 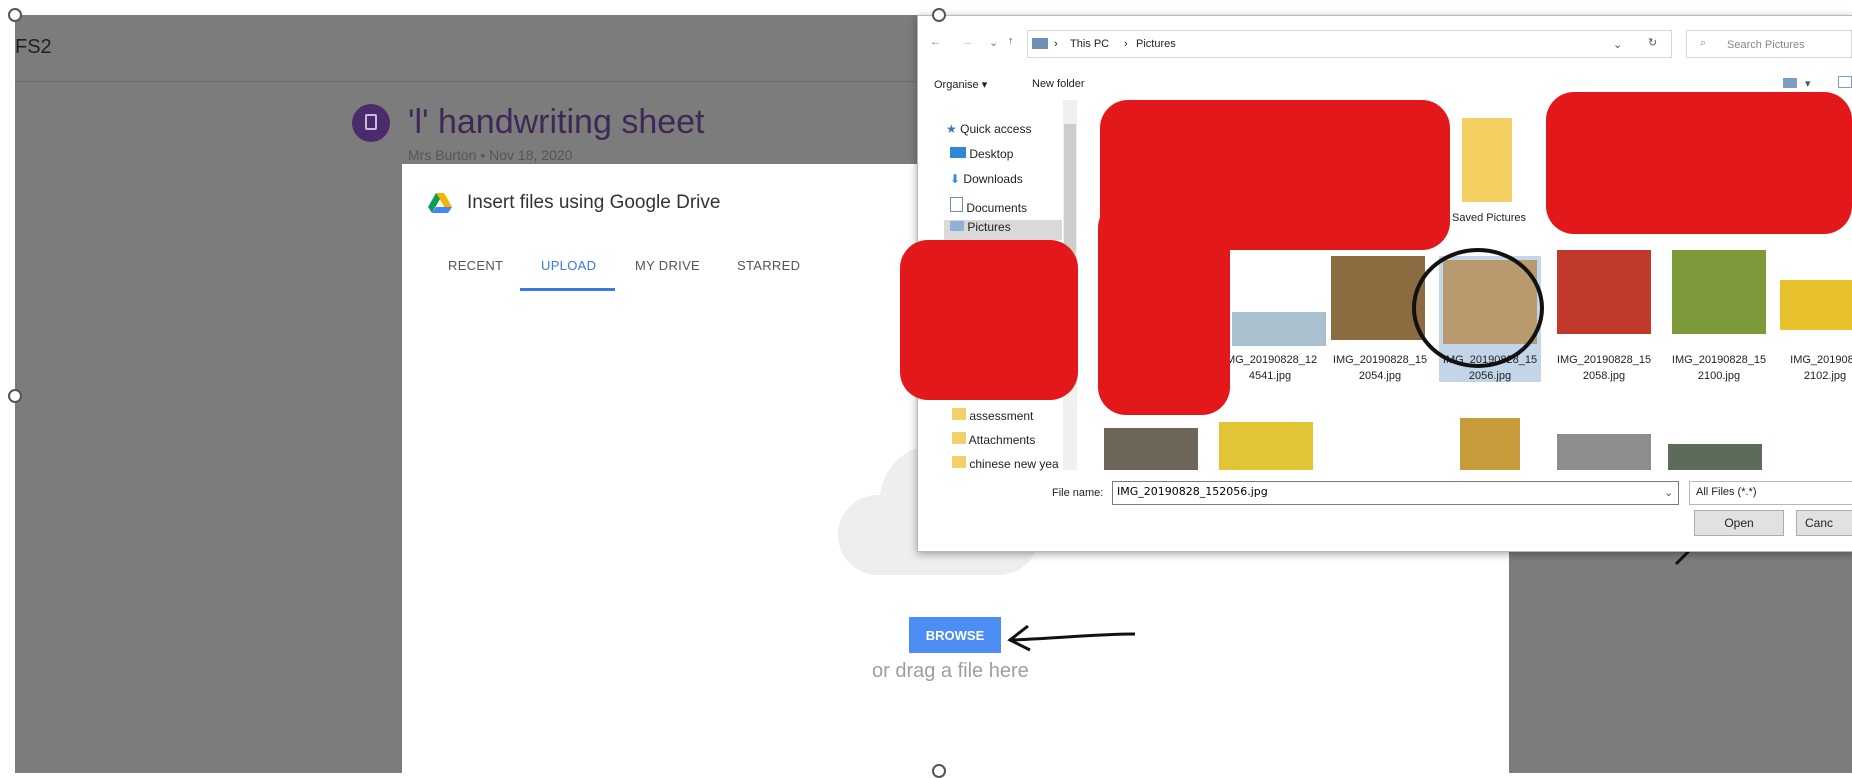 What do you see at coordinates (371, 123) in the screenshot?
I see `assignment-icon` at bounding box center [371, 123].